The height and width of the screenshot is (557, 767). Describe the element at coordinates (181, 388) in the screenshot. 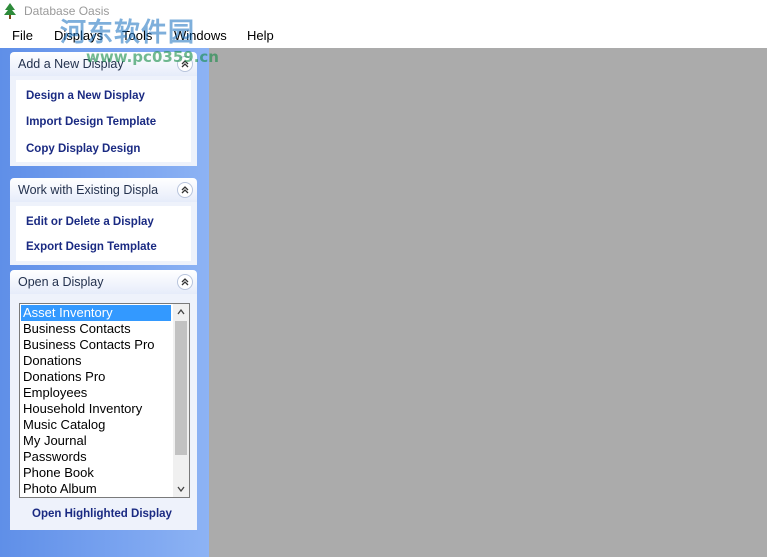

I see `scroll-thumb` at that location.